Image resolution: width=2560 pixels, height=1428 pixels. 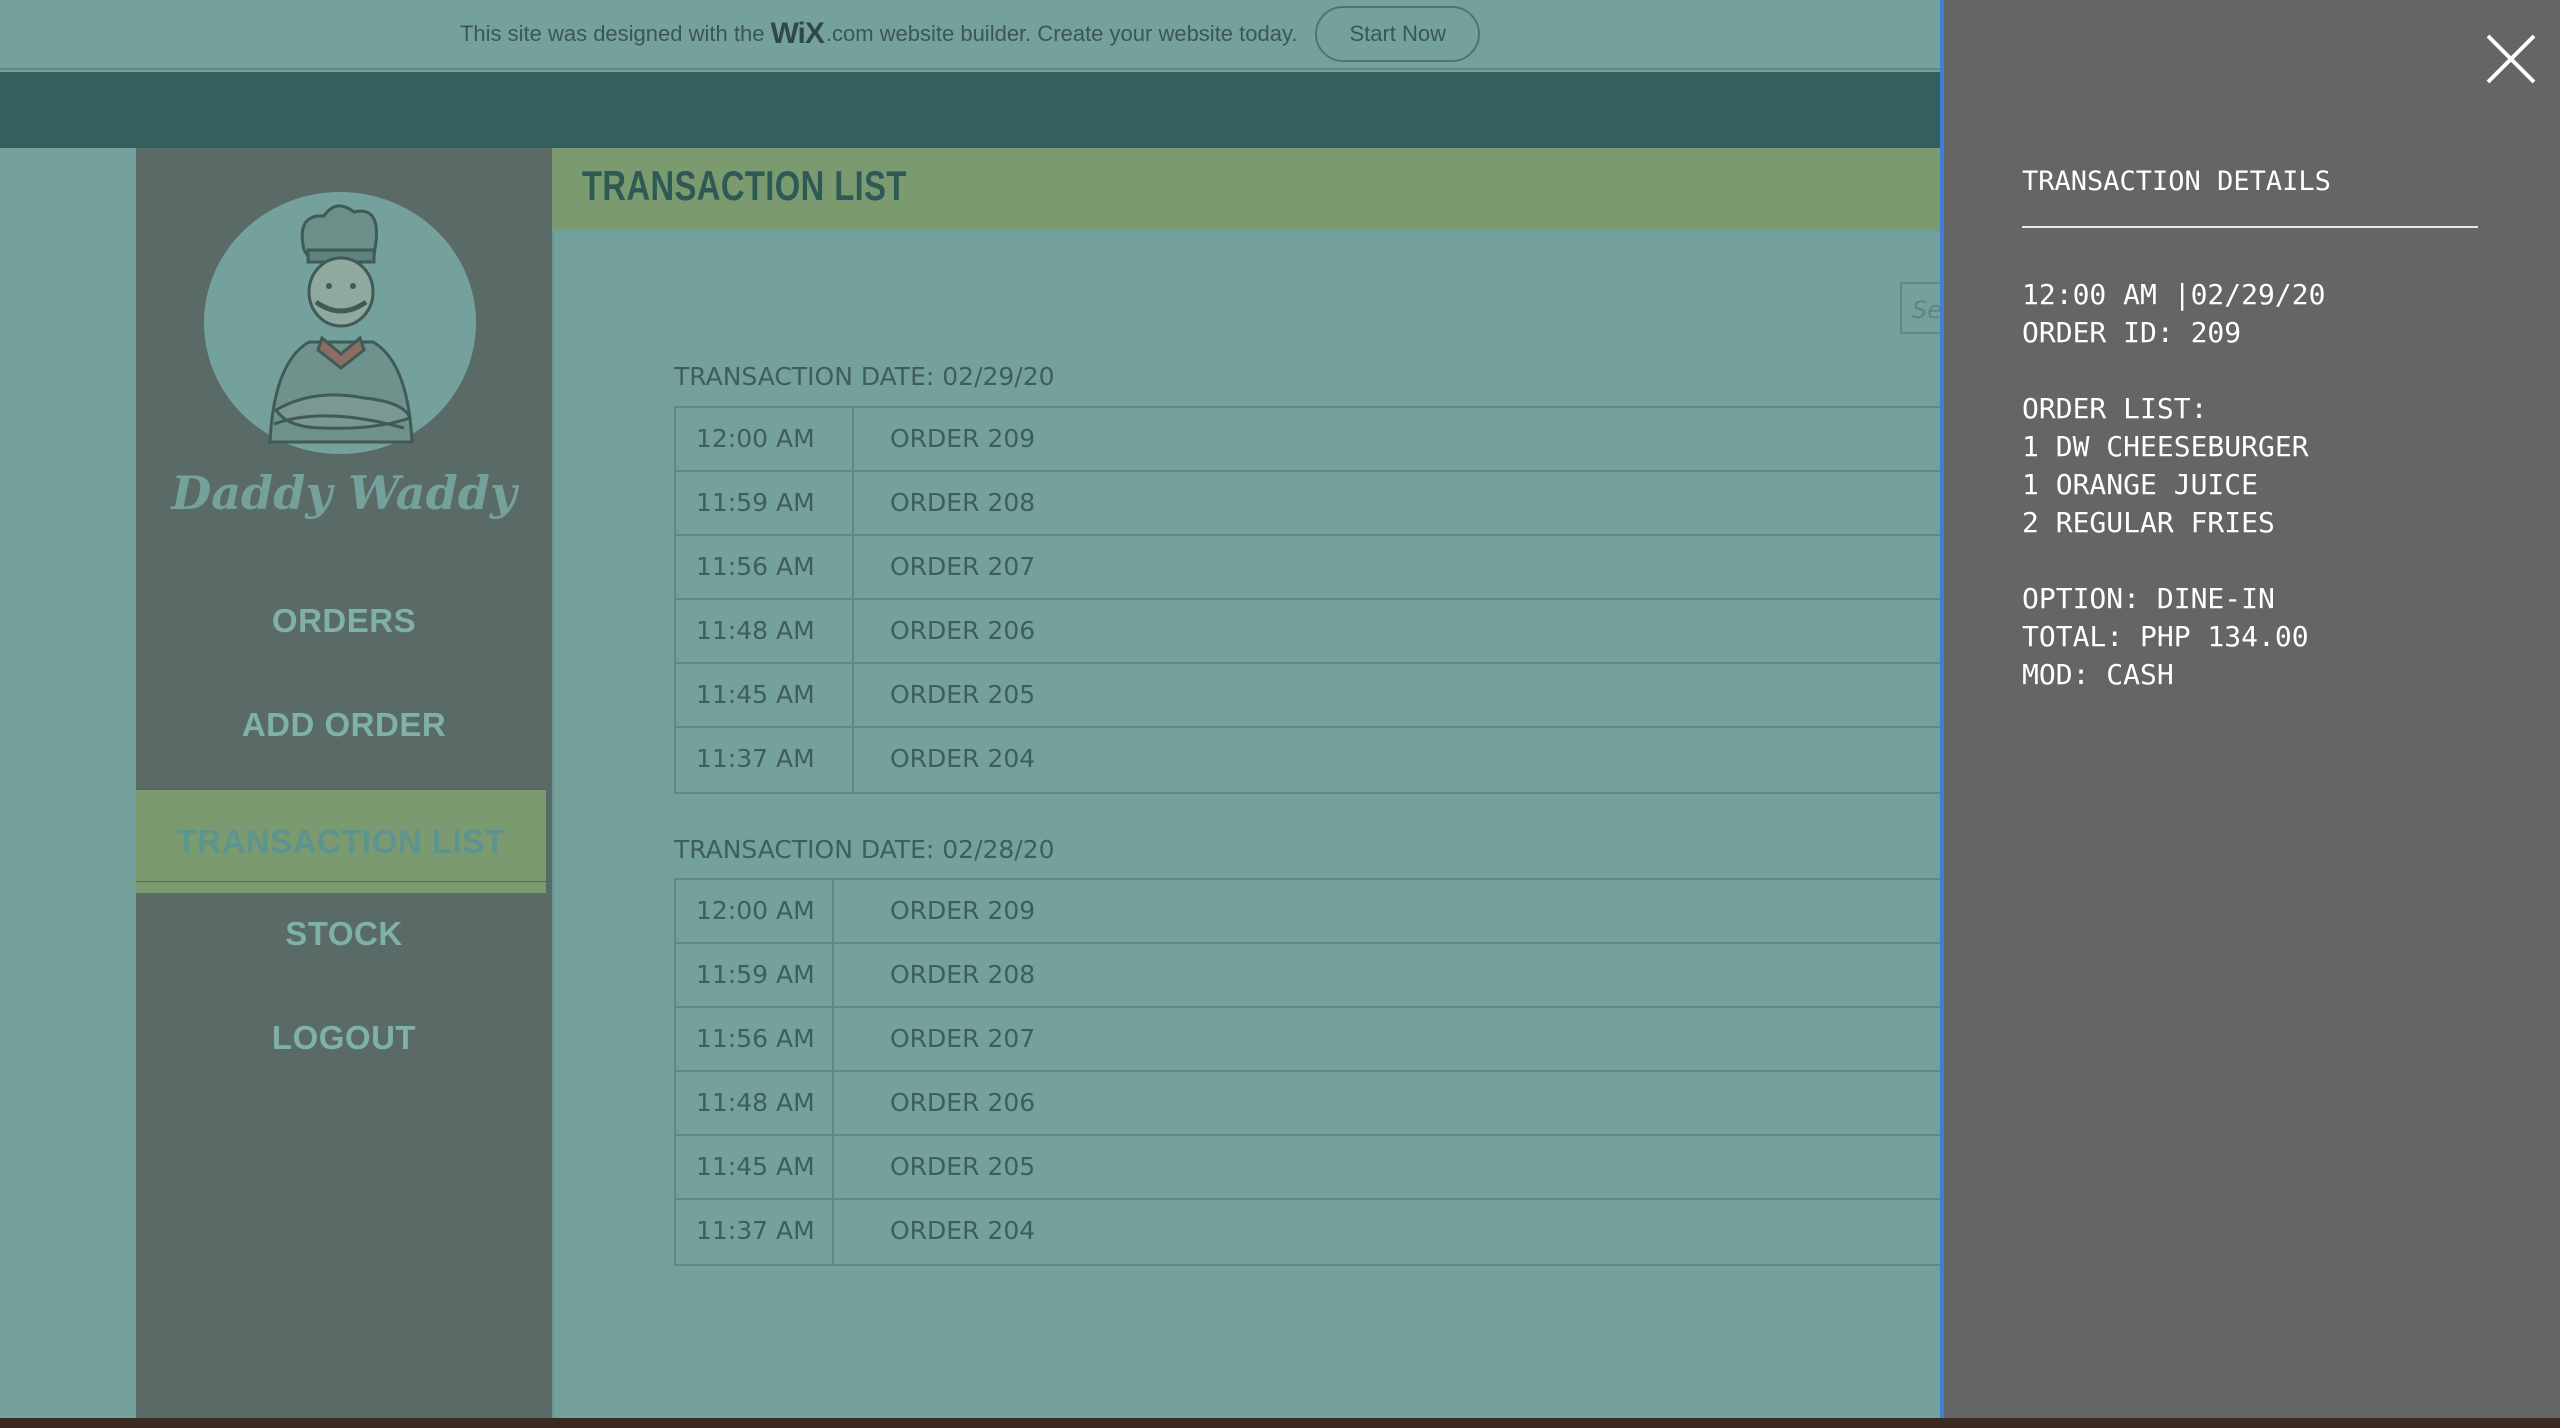 What do you see at coordinates (864, 849) in the screenshot?
I see `transaction-date-label: TRANSACTION DATE: 02/28/20` at bounding box center [864, 849].